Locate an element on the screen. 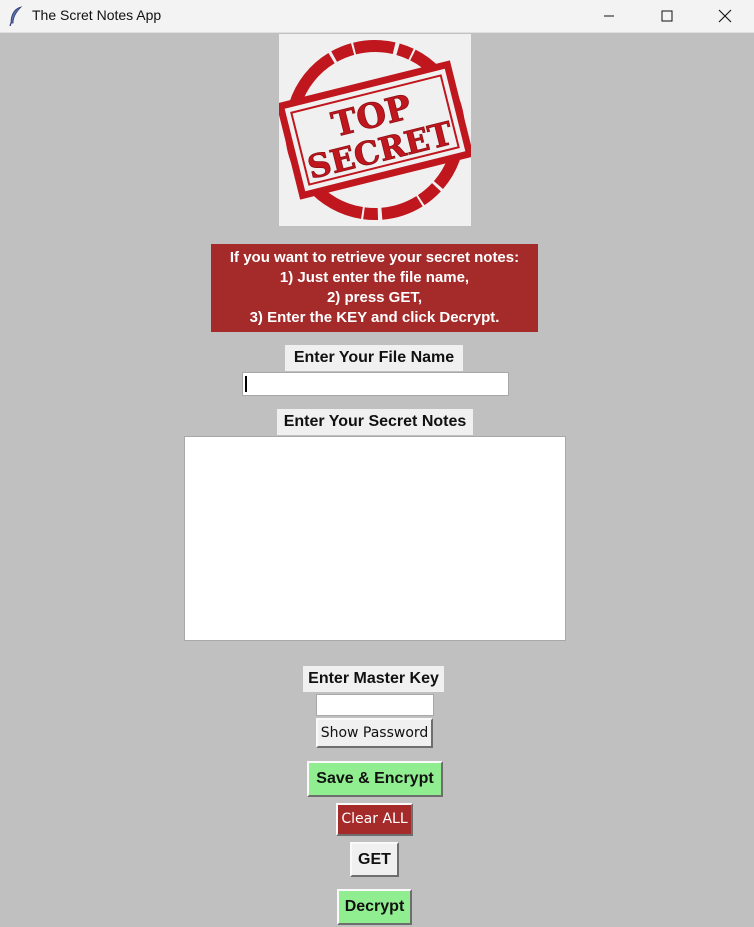 This screenshot has width=754, height=927. secret-notes-label: Enter Your Secret Notes is located at coordinates (375, 422).